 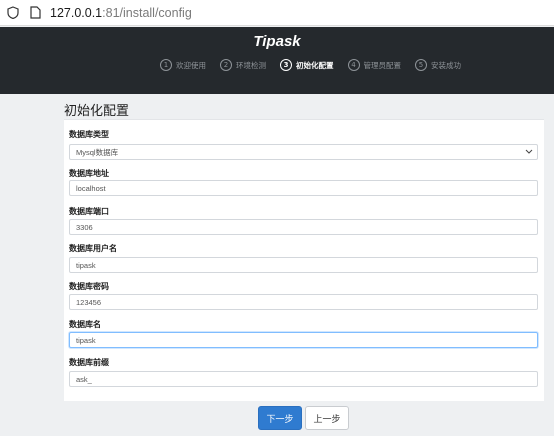 I want to click on url-host: 127.0.0.1, so click(x=76, y=12).